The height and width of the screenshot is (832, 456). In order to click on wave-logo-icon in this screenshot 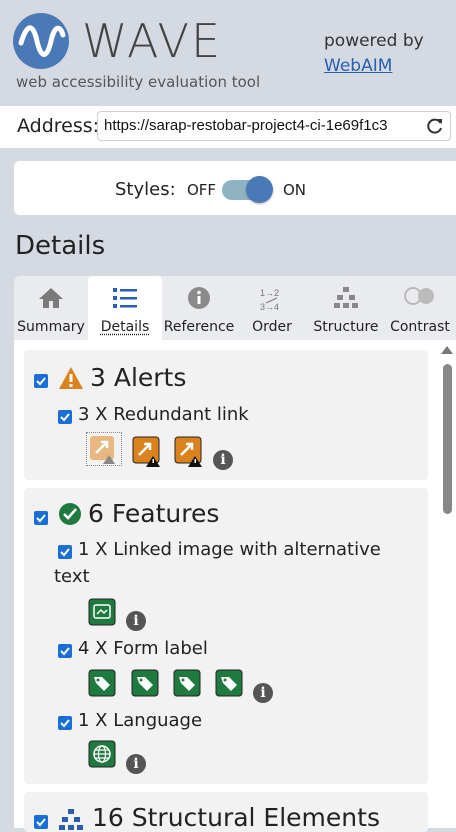, I will do `click(41, 41)`.